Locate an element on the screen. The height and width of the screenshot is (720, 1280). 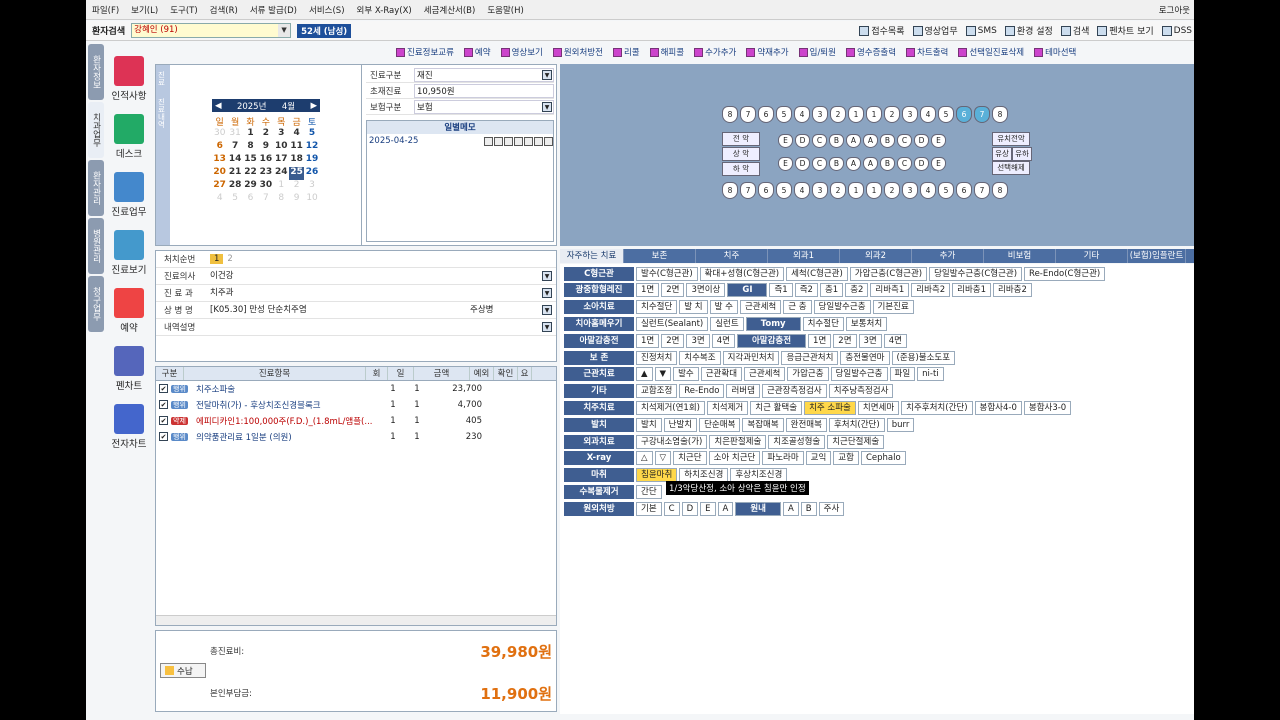
menu-item: 도구(T) is located at coordinates (183, 10).